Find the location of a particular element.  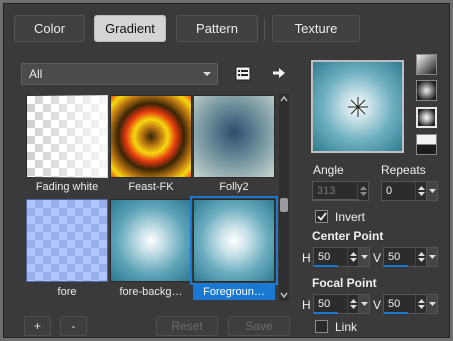

focal-point-label: Focal Point is located at coordinates (344, 283).